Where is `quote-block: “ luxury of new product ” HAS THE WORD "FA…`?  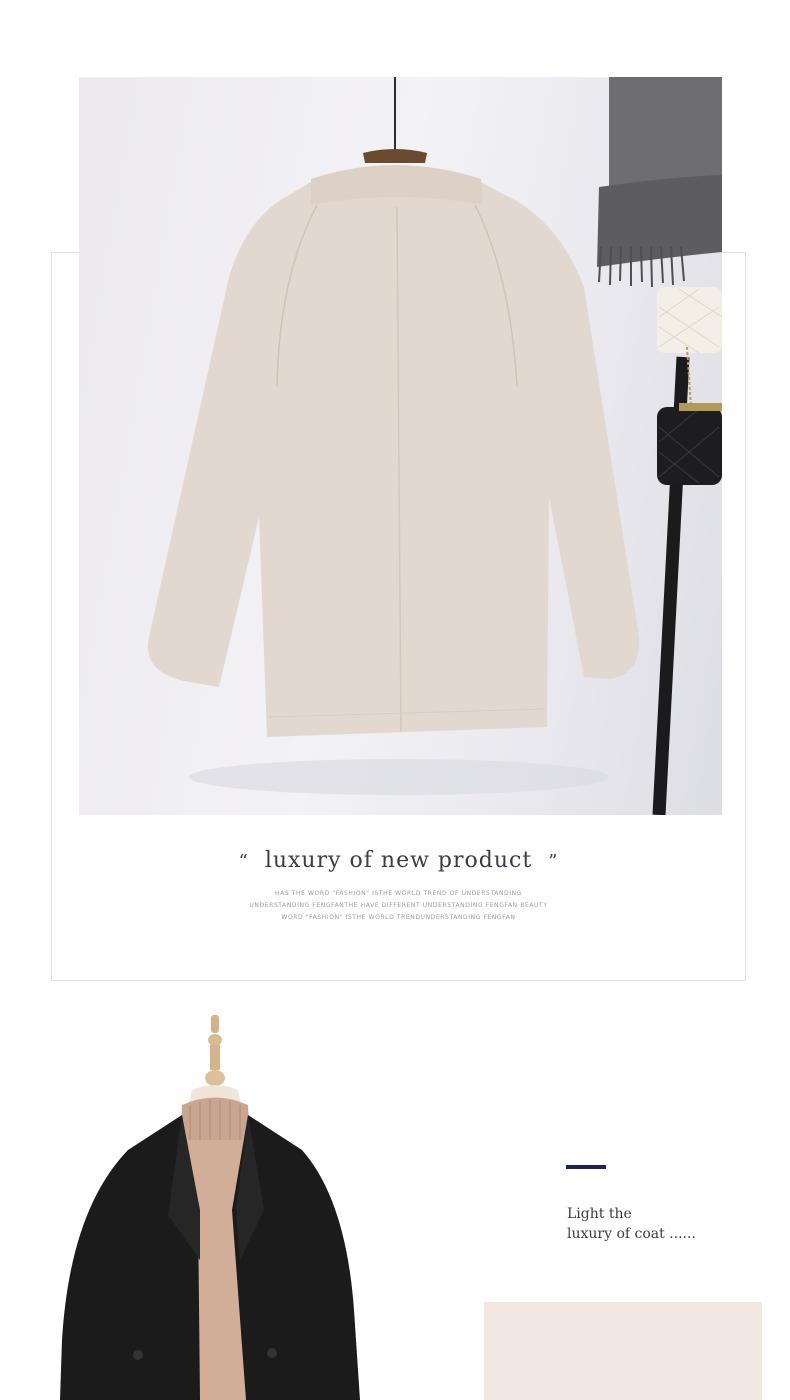
quote-block: “ luxury of new product ” HAS THE WORD "FA… is located at coordinates (398, 886).